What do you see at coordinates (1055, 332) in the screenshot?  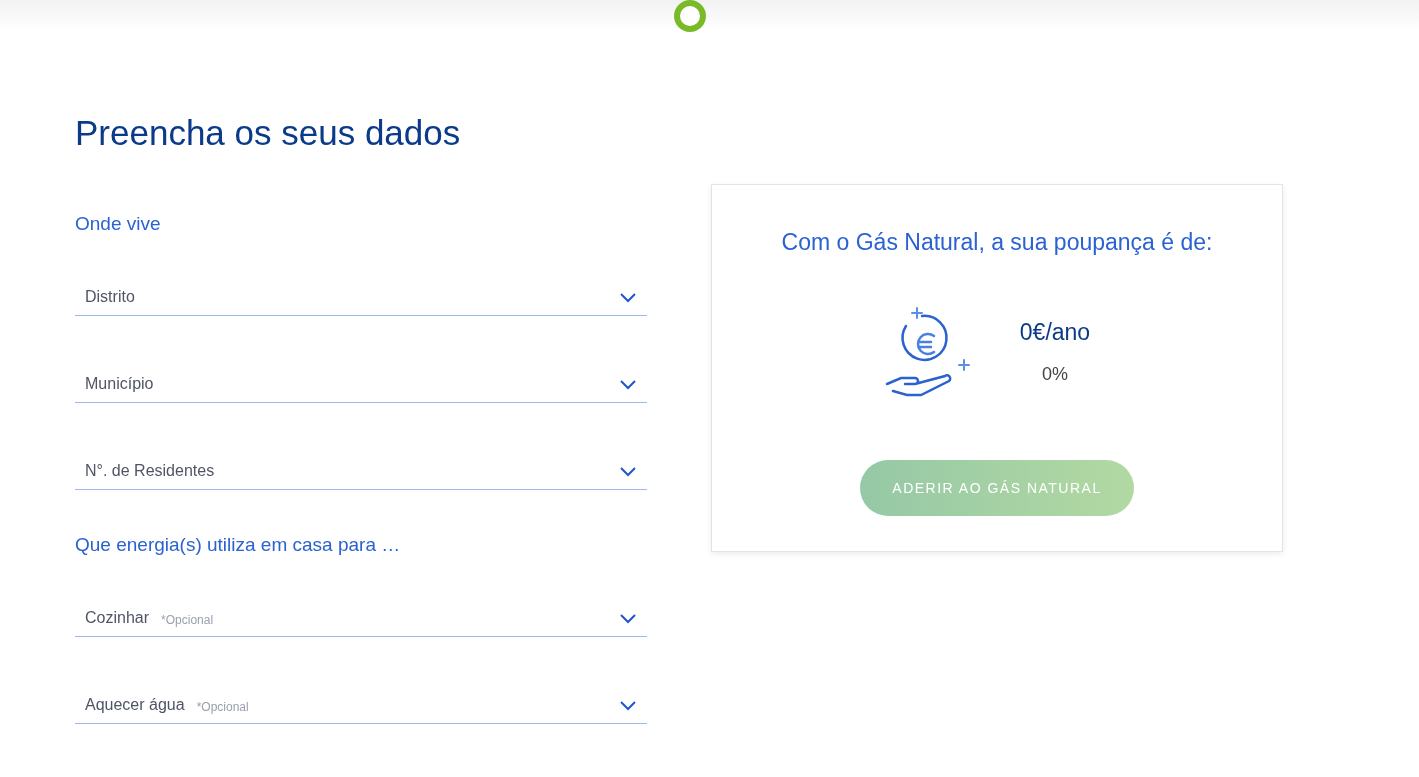 I see `savings-amount: 0€/ano` at bounding box center [1055, 332].